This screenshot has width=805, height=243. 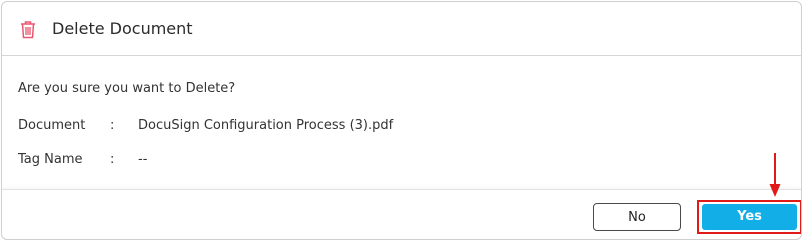 I want to click on confirmation-prompt: Are you sure you want to Delete?, so click(x=127, y=88).